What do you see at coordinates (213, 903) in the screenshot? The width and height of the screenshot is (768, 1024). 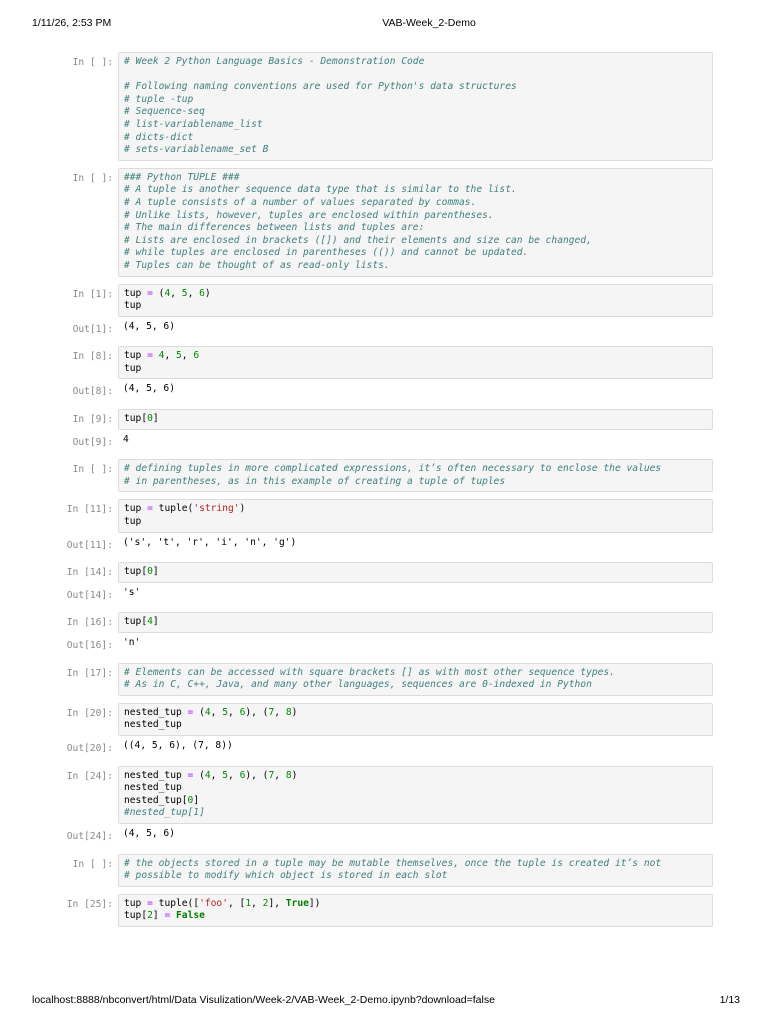 I see `code-token: 'foo'` at bounding box center [213, 903].